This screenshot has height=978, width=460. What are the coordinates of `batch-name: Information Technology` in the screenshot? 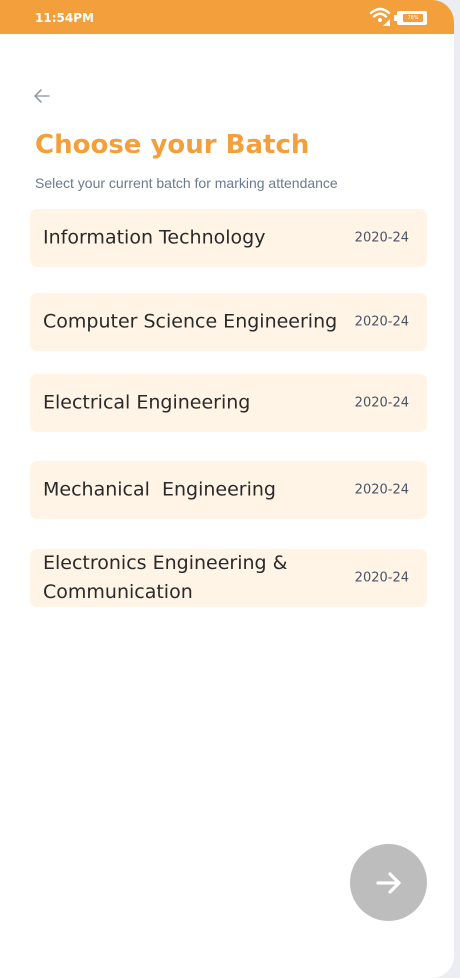 It's located at (154, 237).